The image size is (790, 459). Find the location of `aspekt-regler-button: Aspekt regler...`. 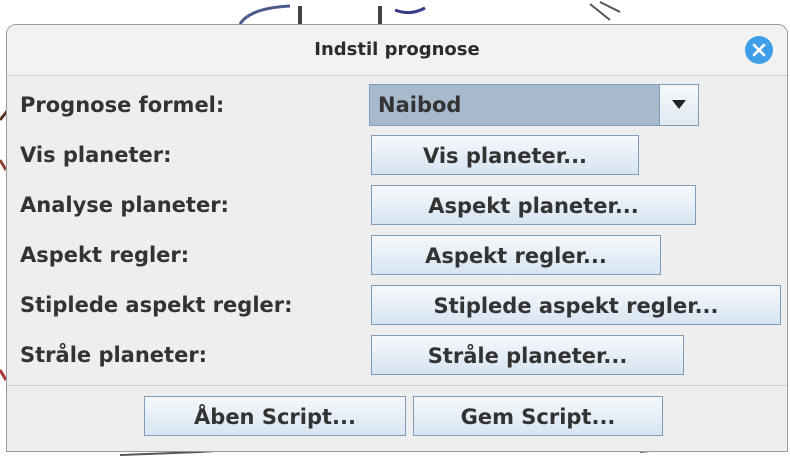

aspekt-regler-button: Aspekt regler... is located at coordinates (516, 255).